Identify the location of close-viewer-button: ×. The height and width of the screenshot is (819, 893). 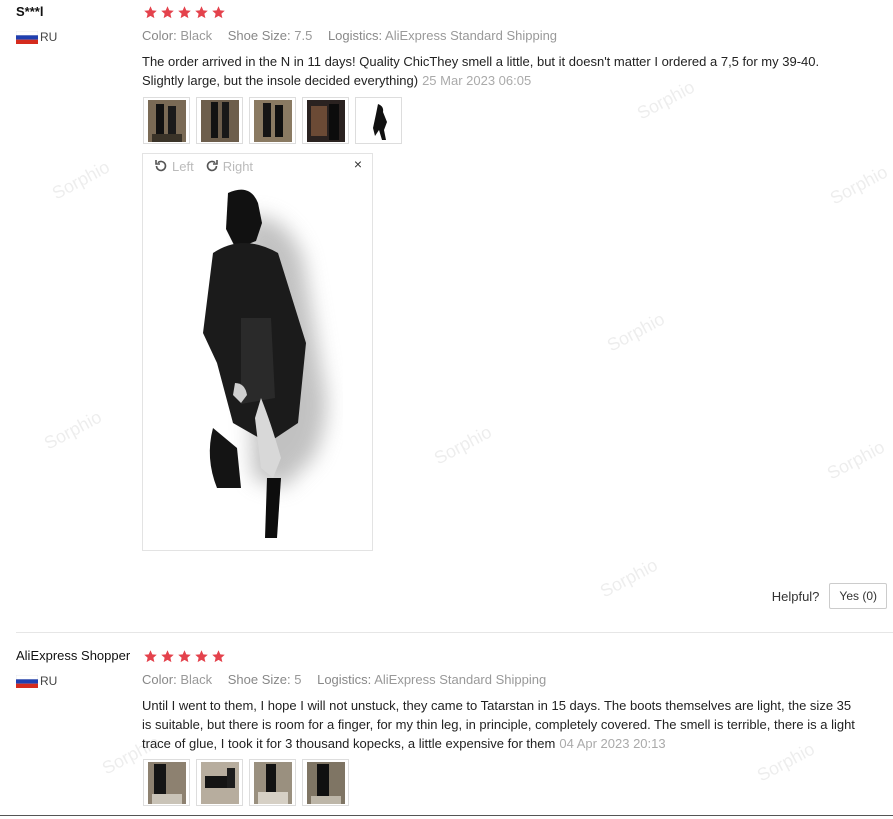
(358, 164).